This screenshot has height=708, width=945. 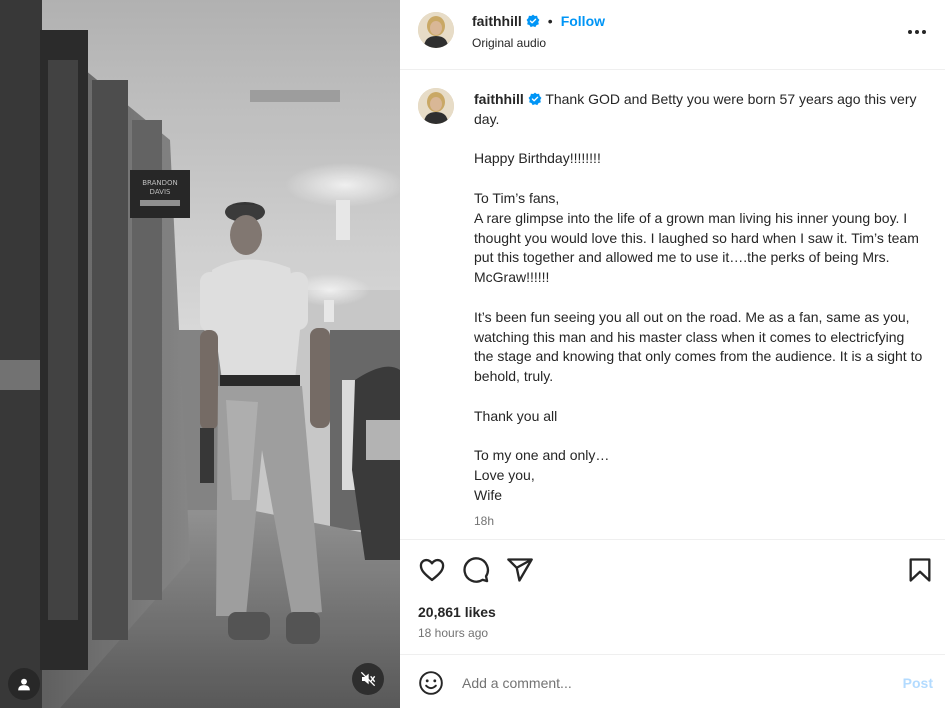 I want to click on emoji-icon, so click(x=431, y=683).